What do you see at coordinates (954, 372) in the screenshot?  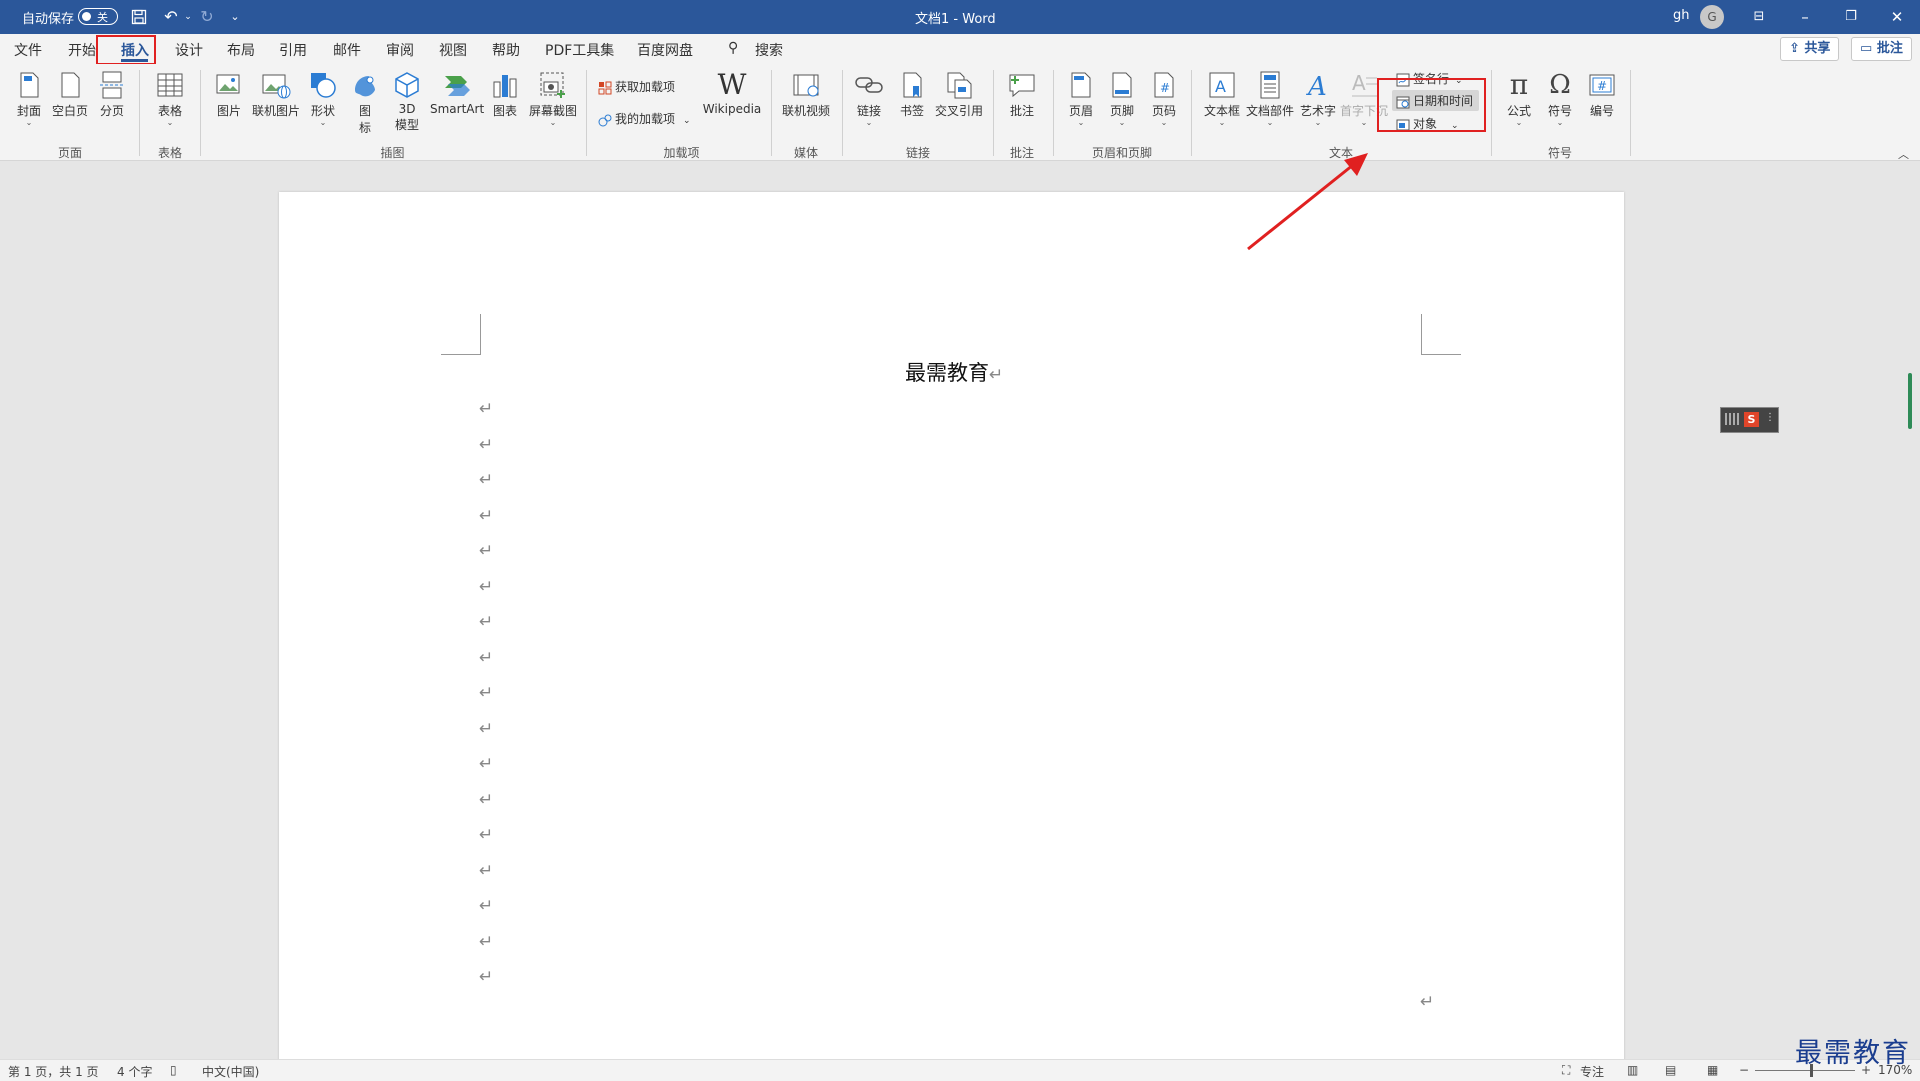 I see `document-heading: 最需教育↵` at bounding box center [954, 372].